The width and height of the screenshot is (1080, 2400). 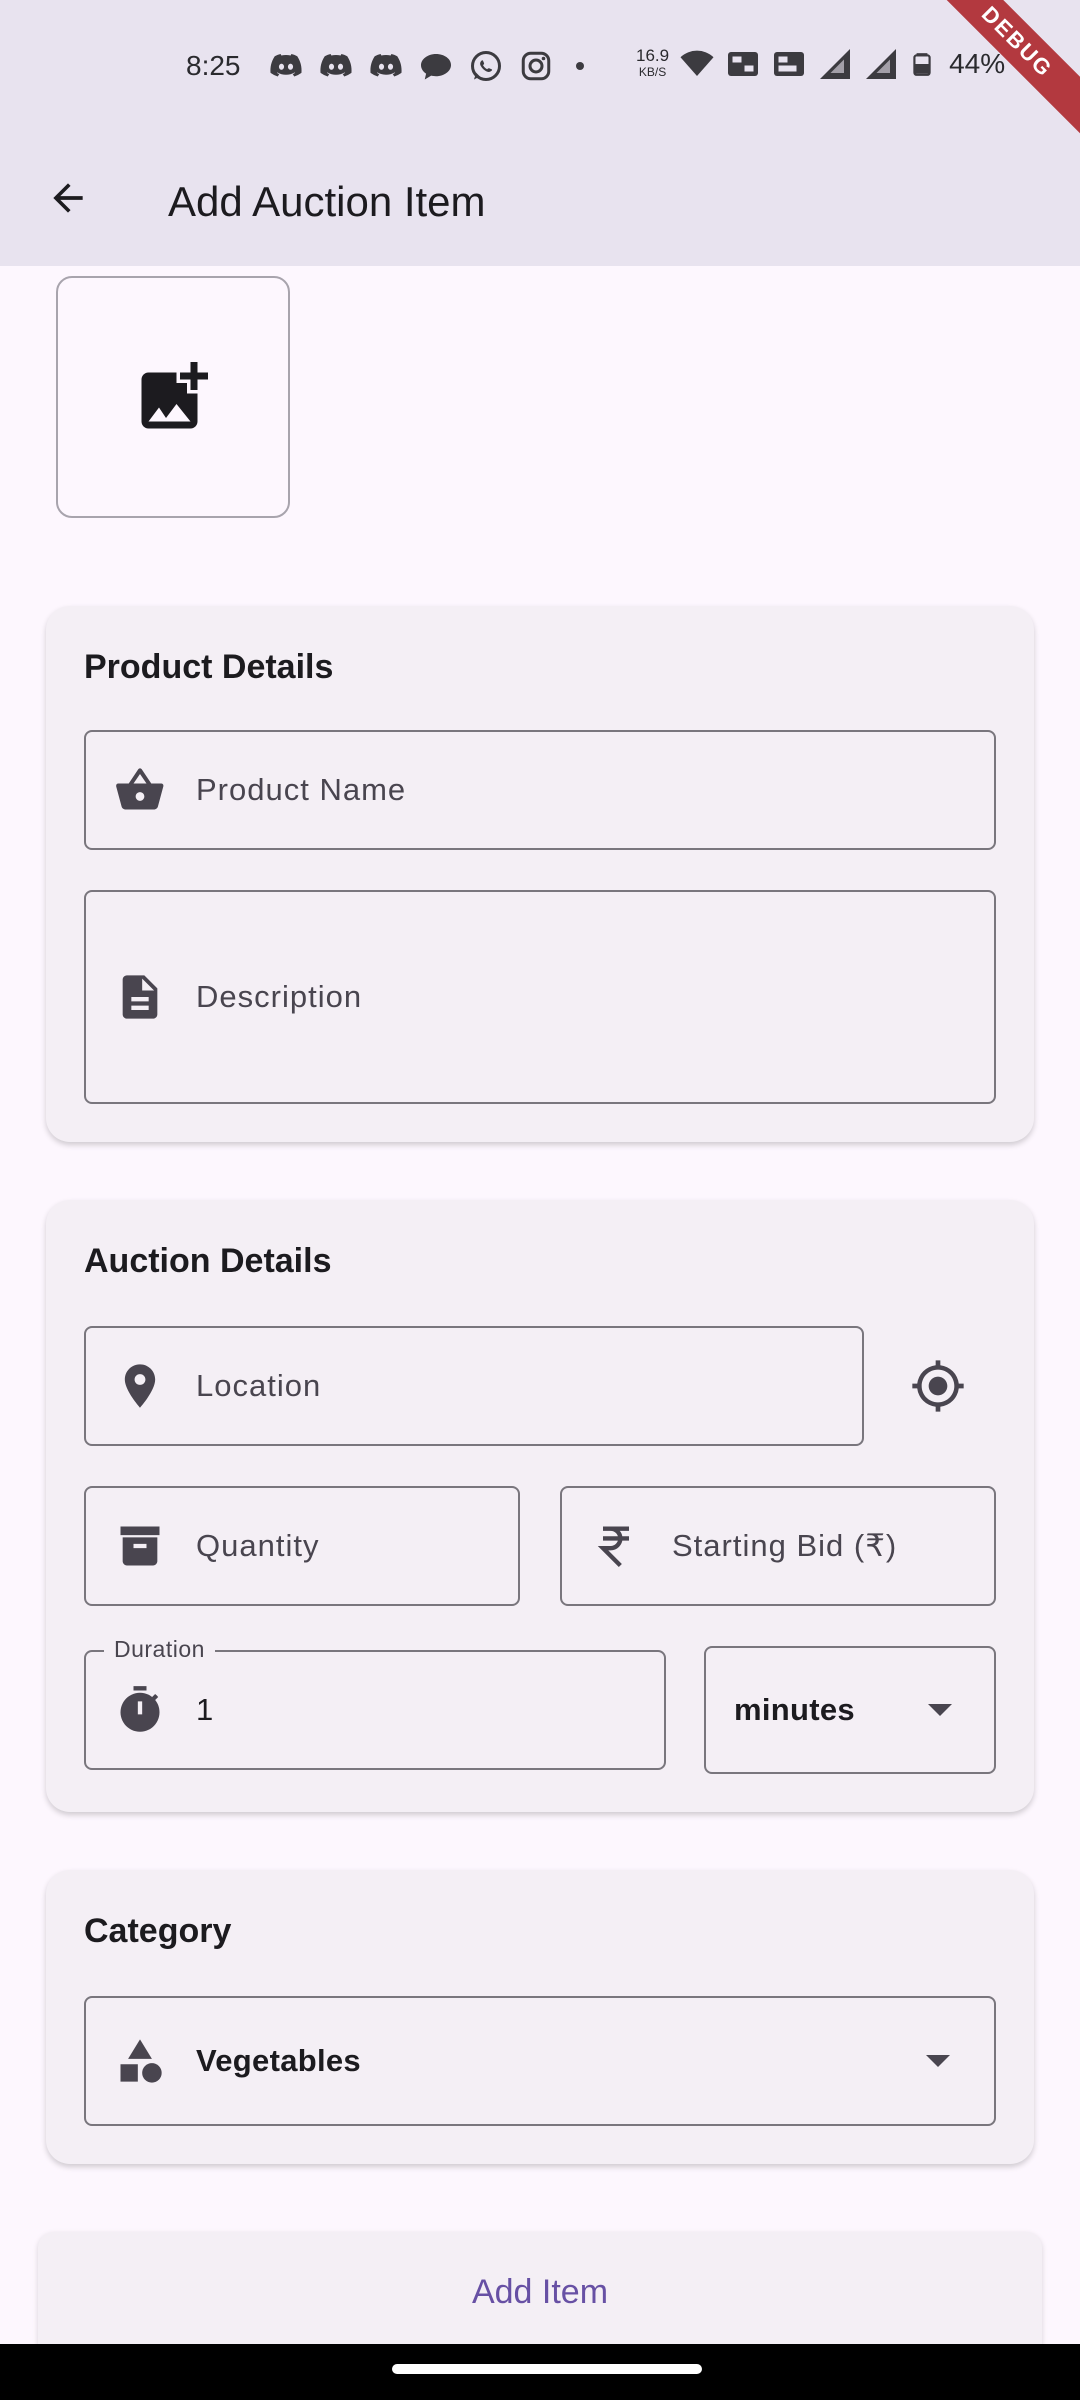 I want to click on system-status: 16.9 KB/S 44%, so click(x=820, y=64).